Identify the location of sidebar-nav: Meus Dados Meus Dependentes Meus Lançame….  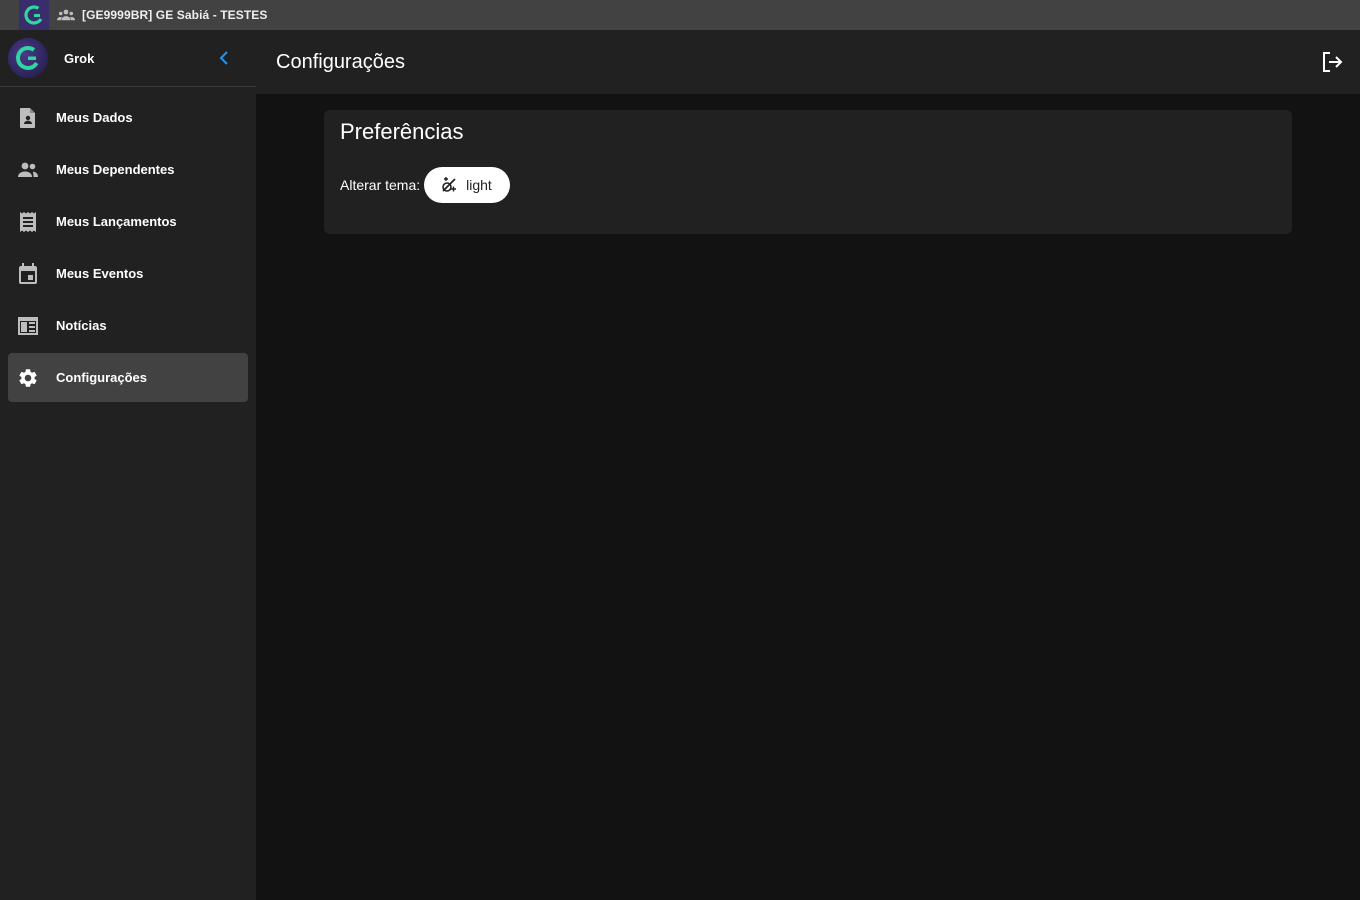
(128, 247).